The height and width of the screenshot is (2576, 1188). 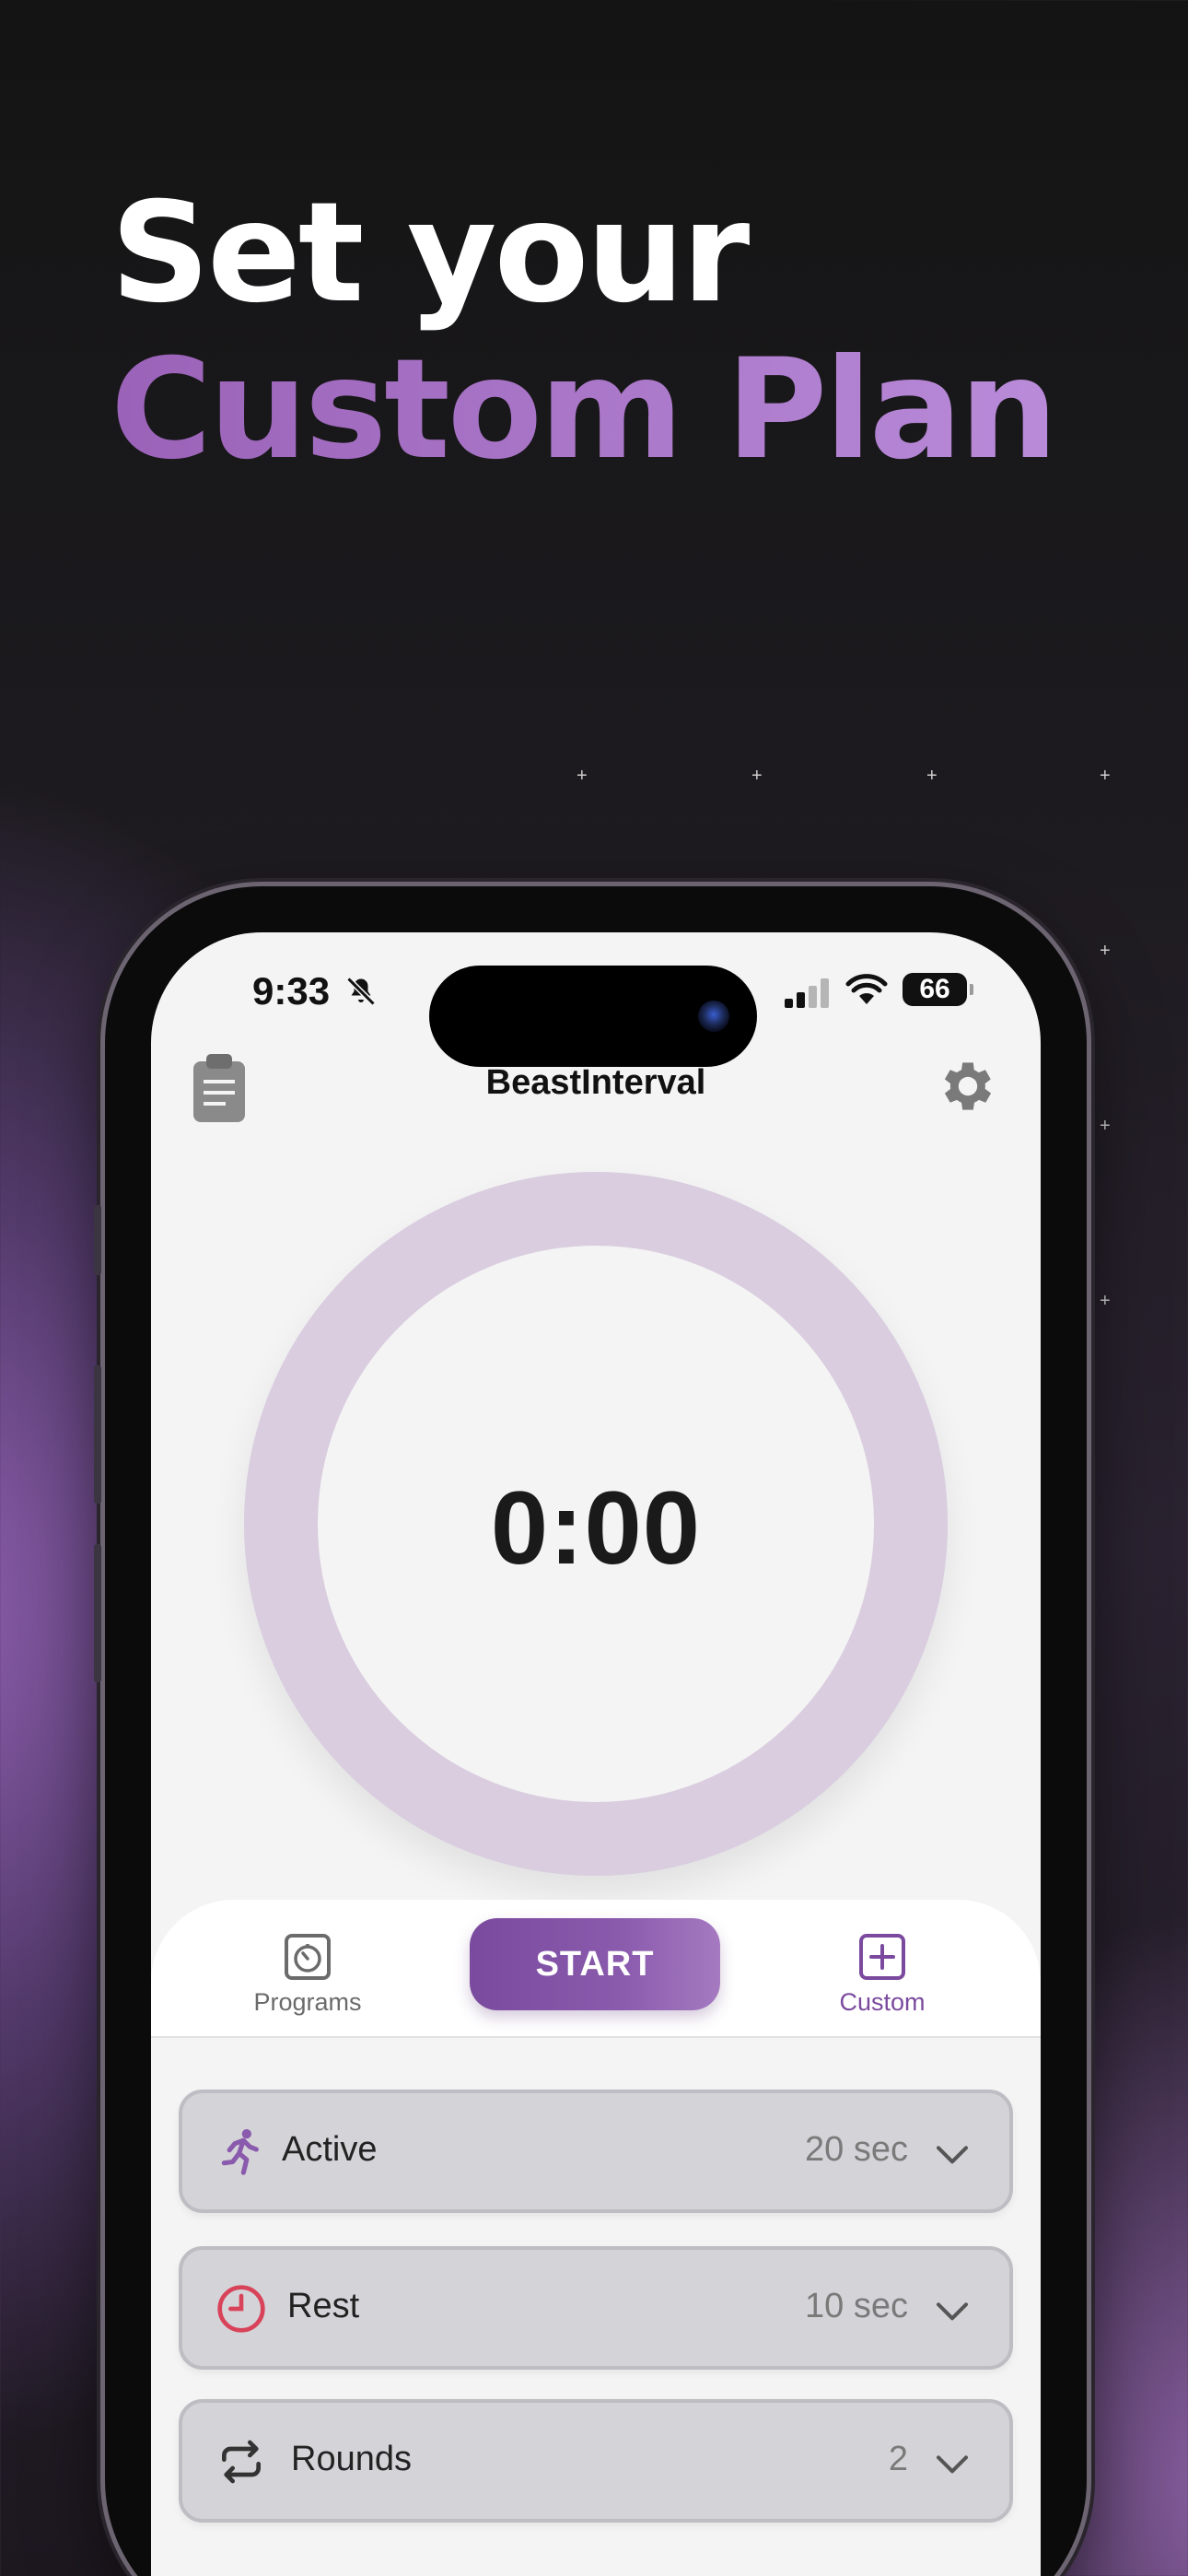 What do you see at coordinates (352, 2459) in the screenshot?
I see `rounds-label: Rounds` at bounding box center [352, 2459].